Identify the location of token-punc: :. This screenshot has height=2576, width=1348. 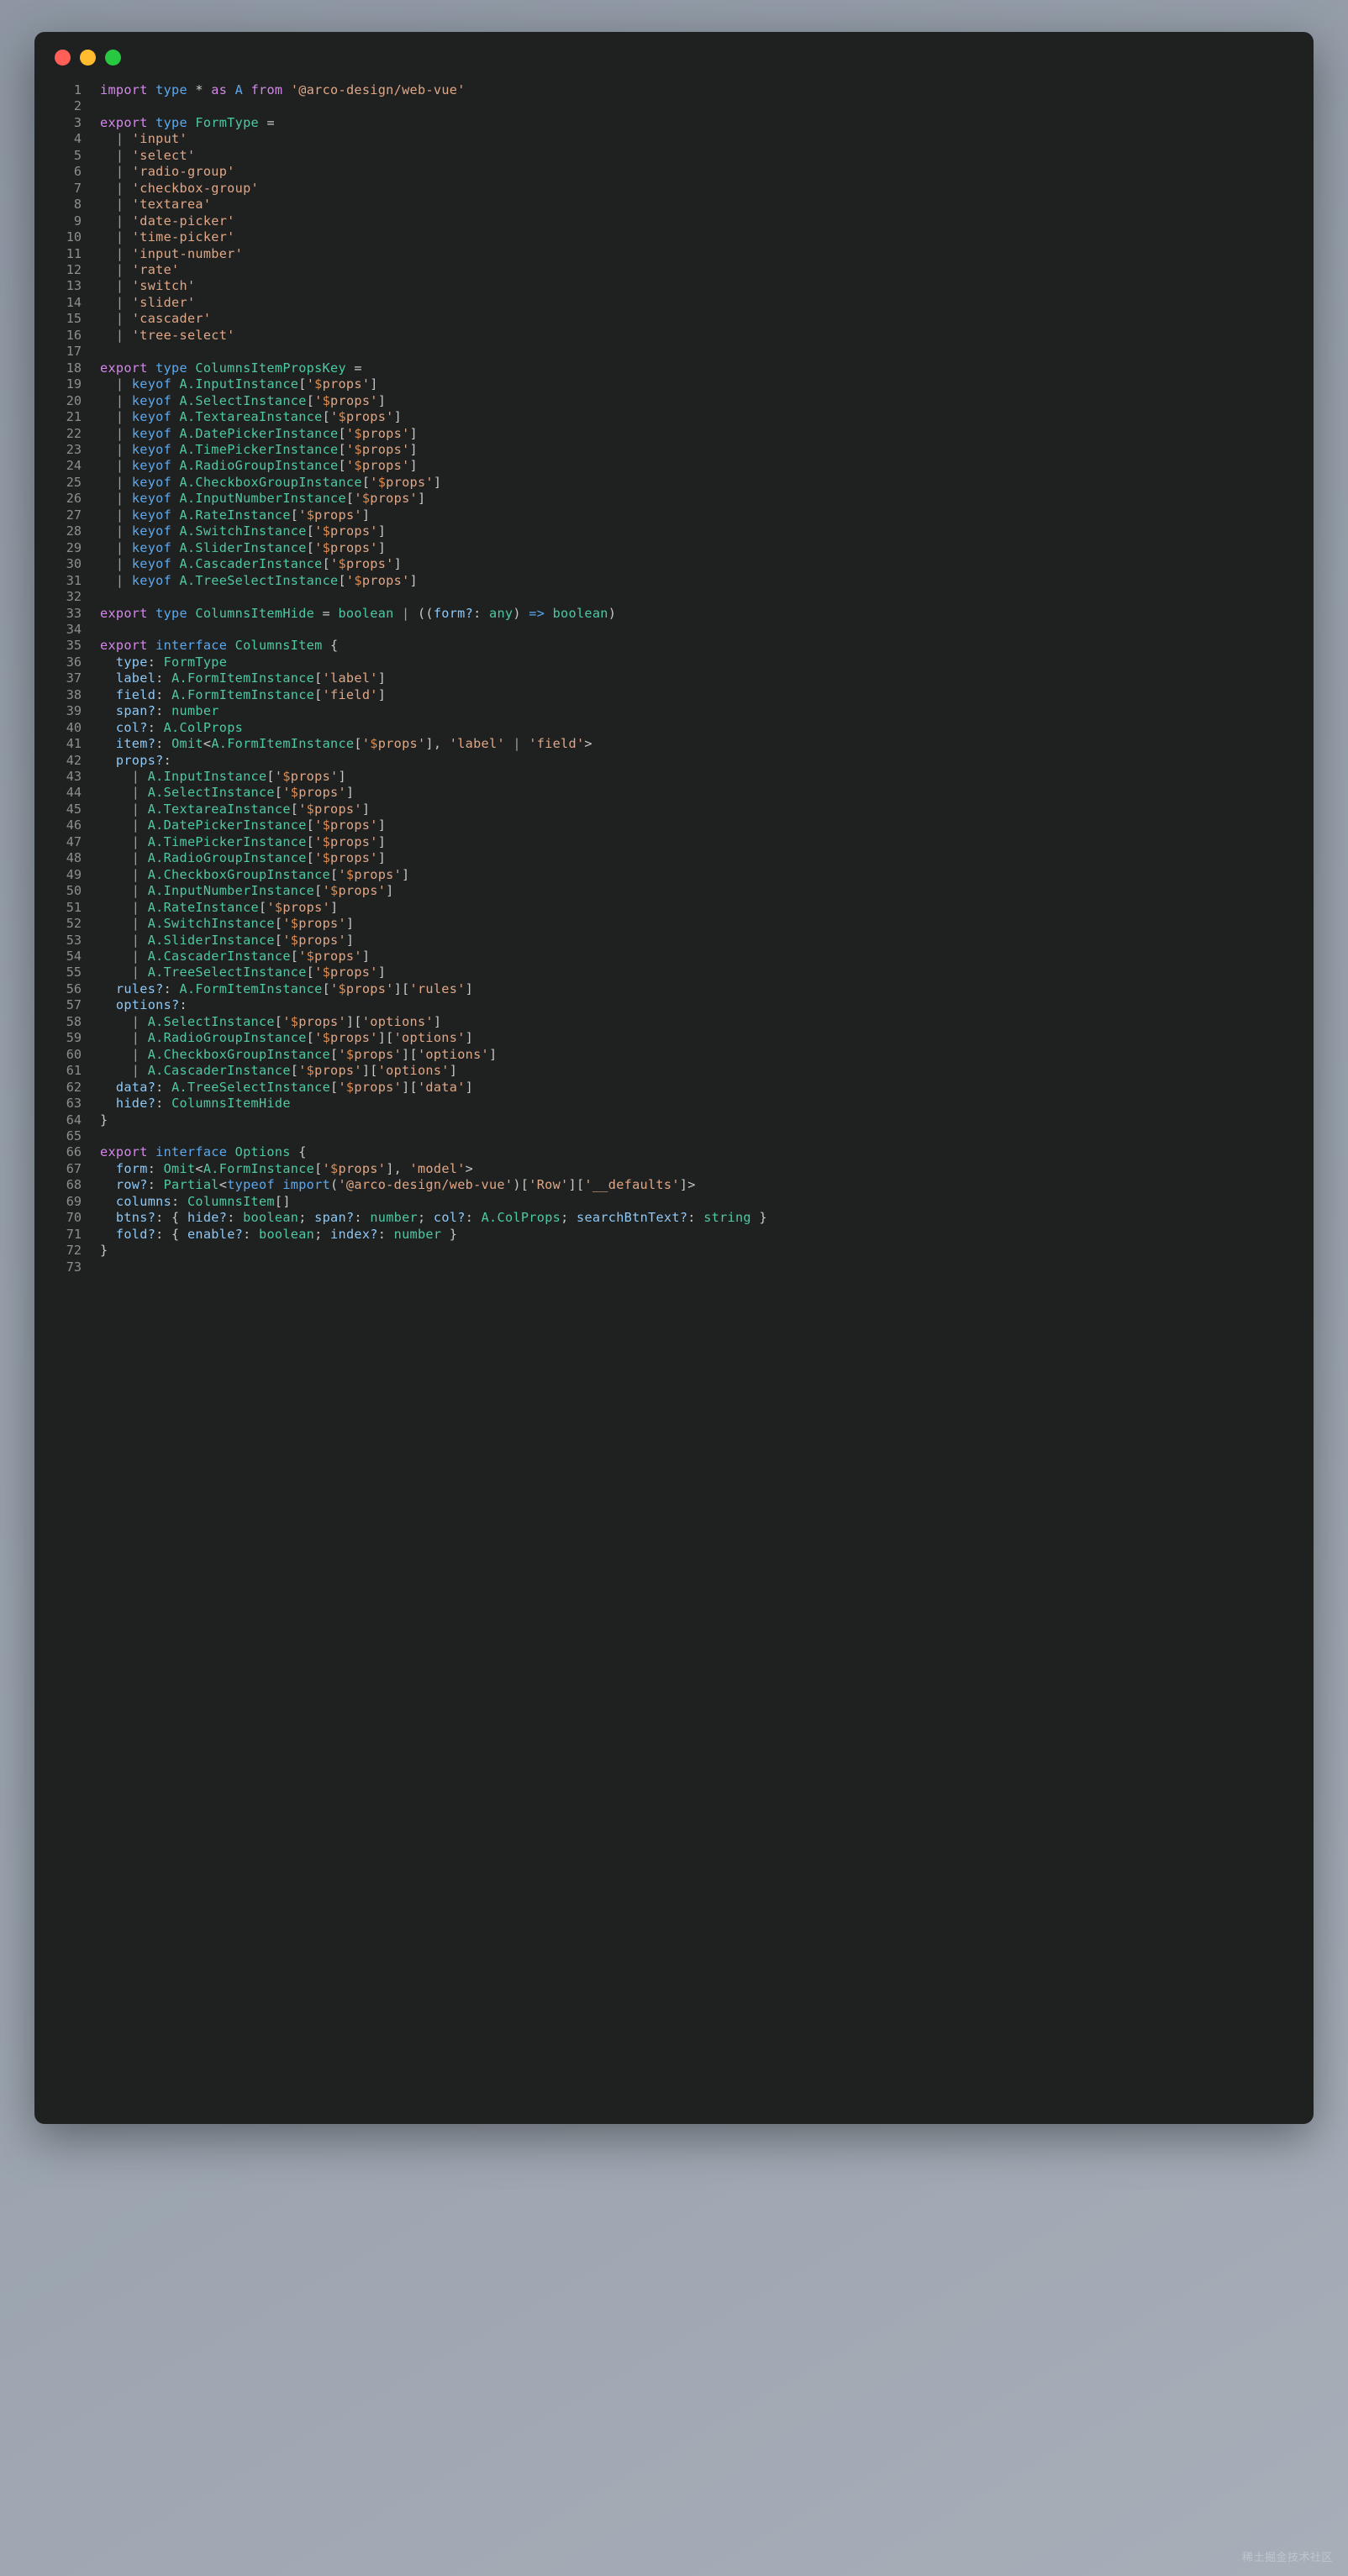
(163, 1087).